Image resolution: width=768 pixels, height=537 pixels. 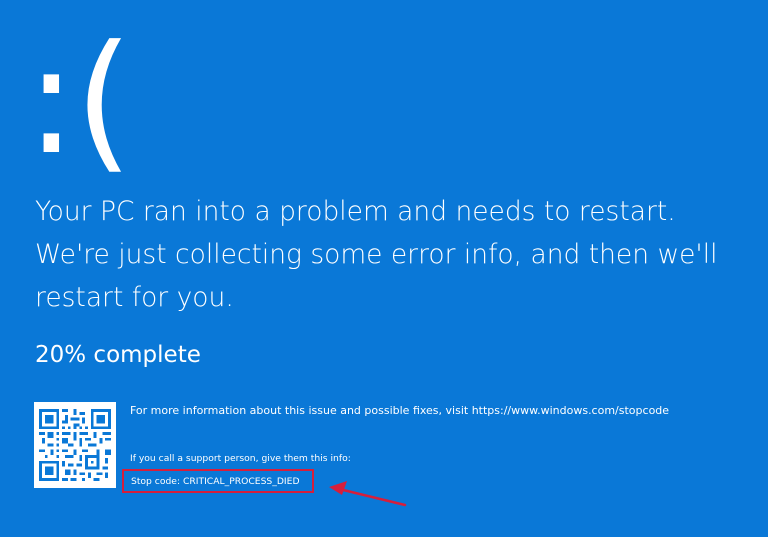 I want to click on stop-code-highlight-box: Stop code: CRITICAL_PROCESS_DIED, so click(x=218, y=481).